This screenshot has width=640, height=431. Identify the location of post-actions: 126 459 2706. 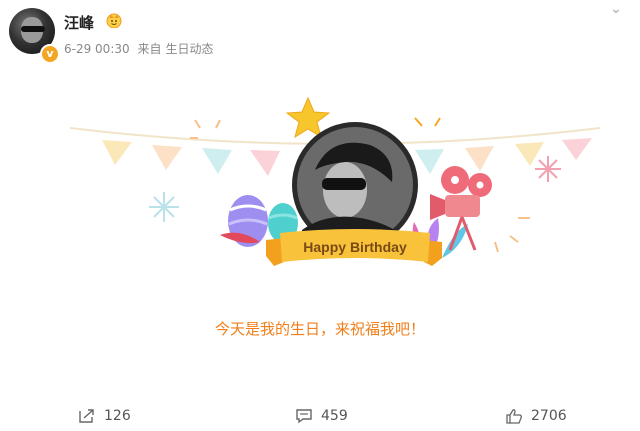
(320, 419).